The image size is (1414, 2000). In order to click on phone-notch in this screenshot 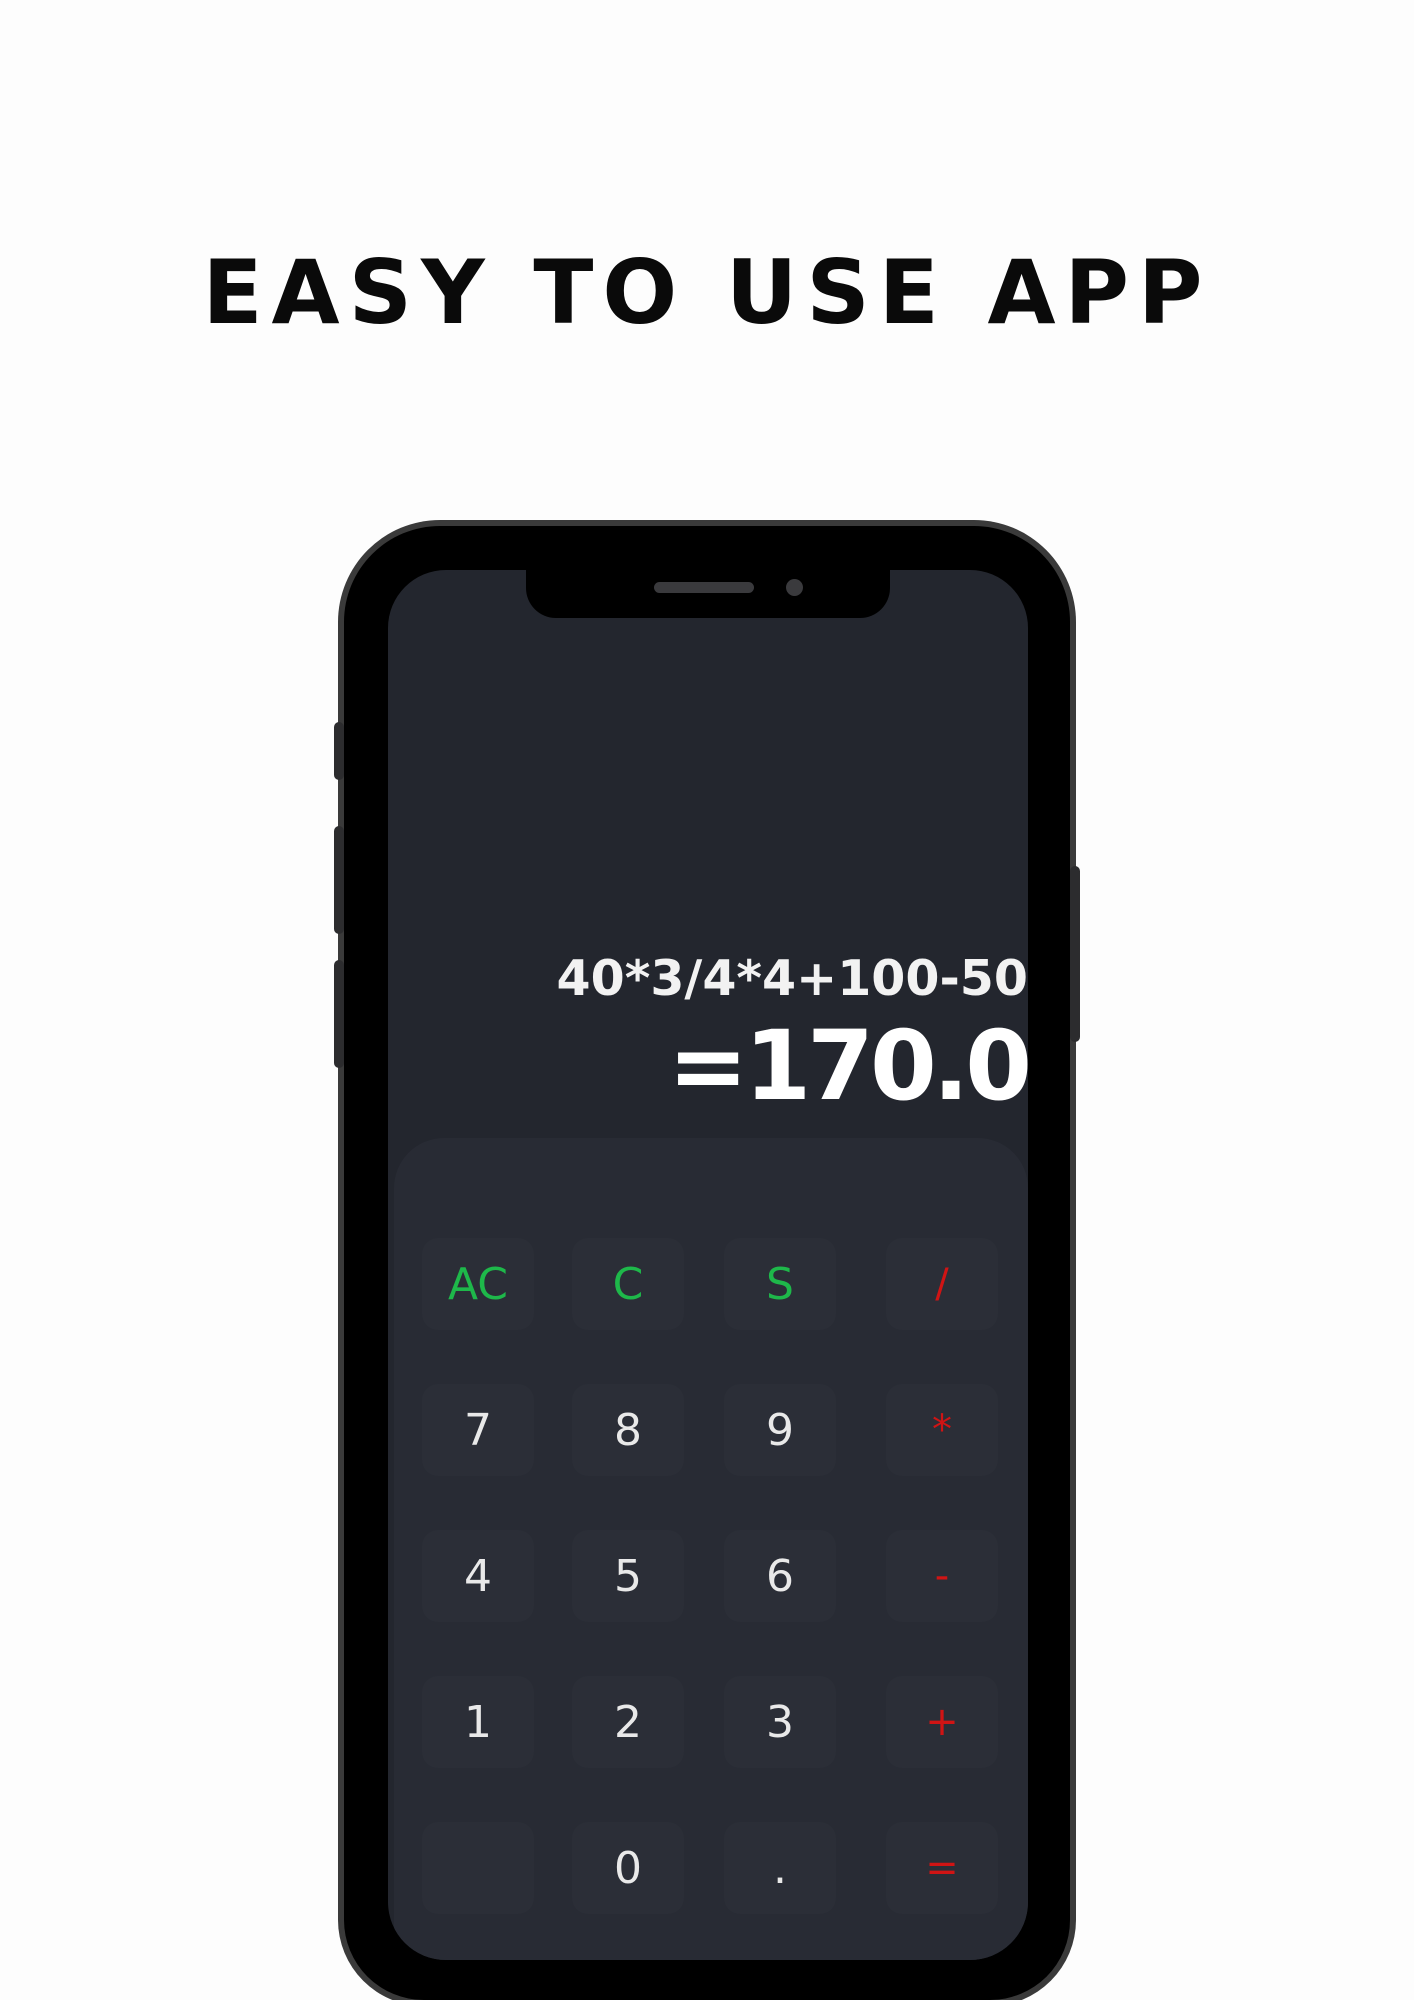, I will do `click(708, 594)`.